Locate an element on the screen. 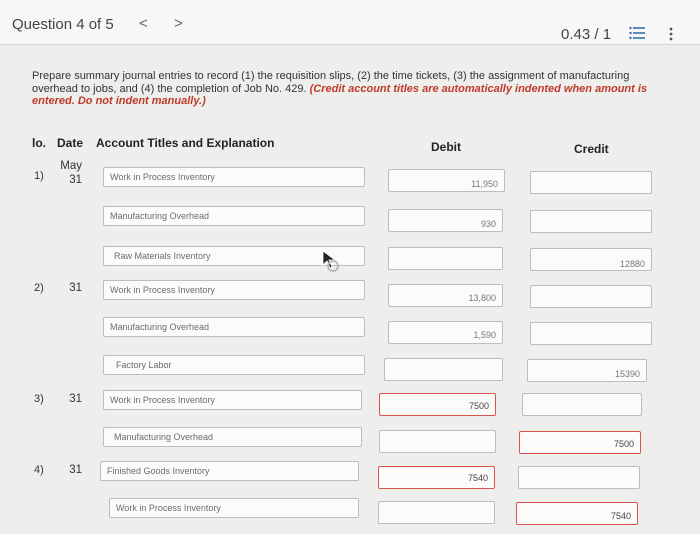 This screenshot has width=700, height=534. account-field: Finished Goods Inventory is located at coordinates (229, 471).